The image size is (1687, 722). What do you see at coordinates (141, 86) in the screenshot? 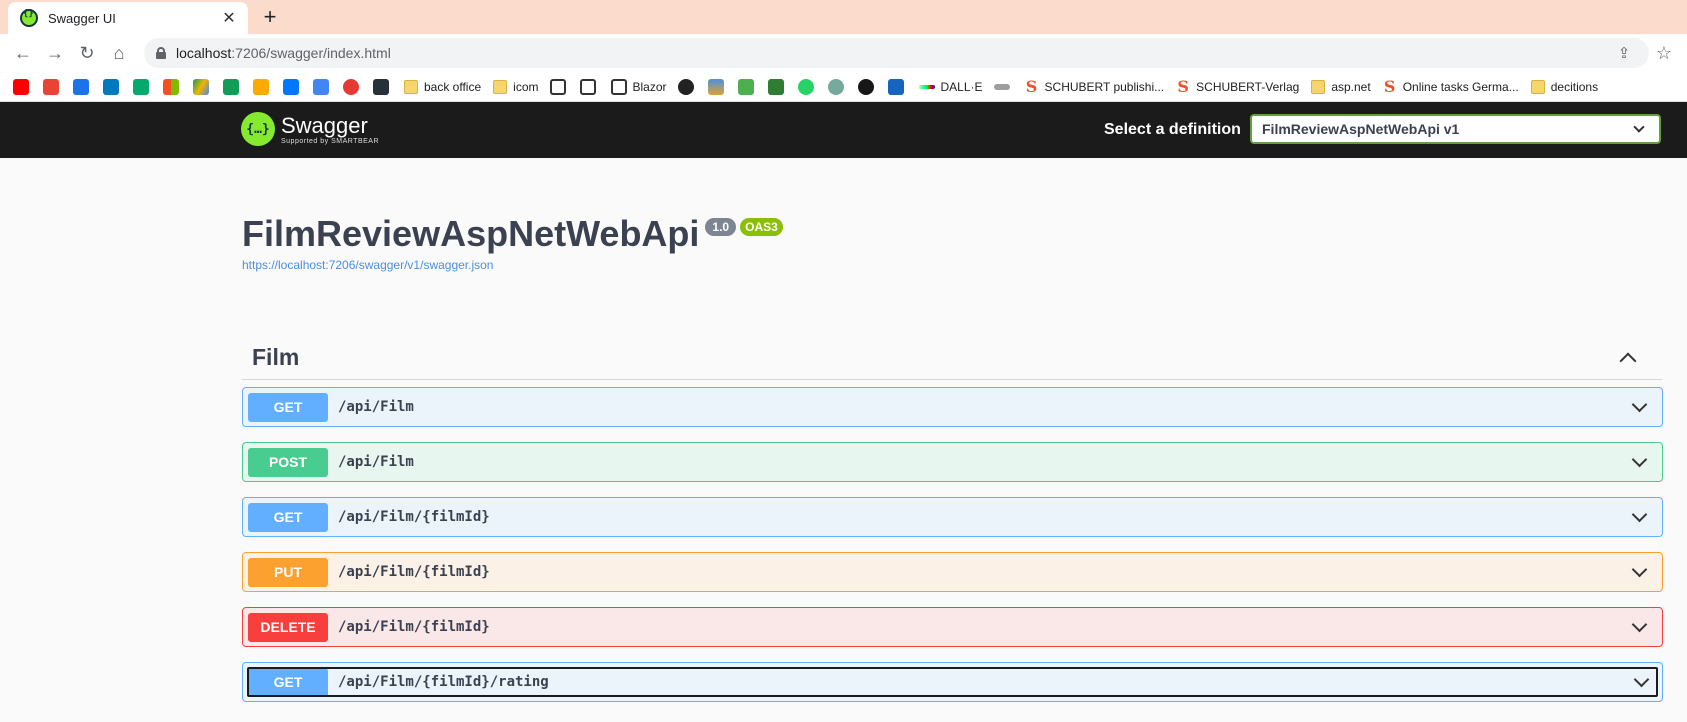
I see `w3schools-icon` at bounding box center [141, 86].